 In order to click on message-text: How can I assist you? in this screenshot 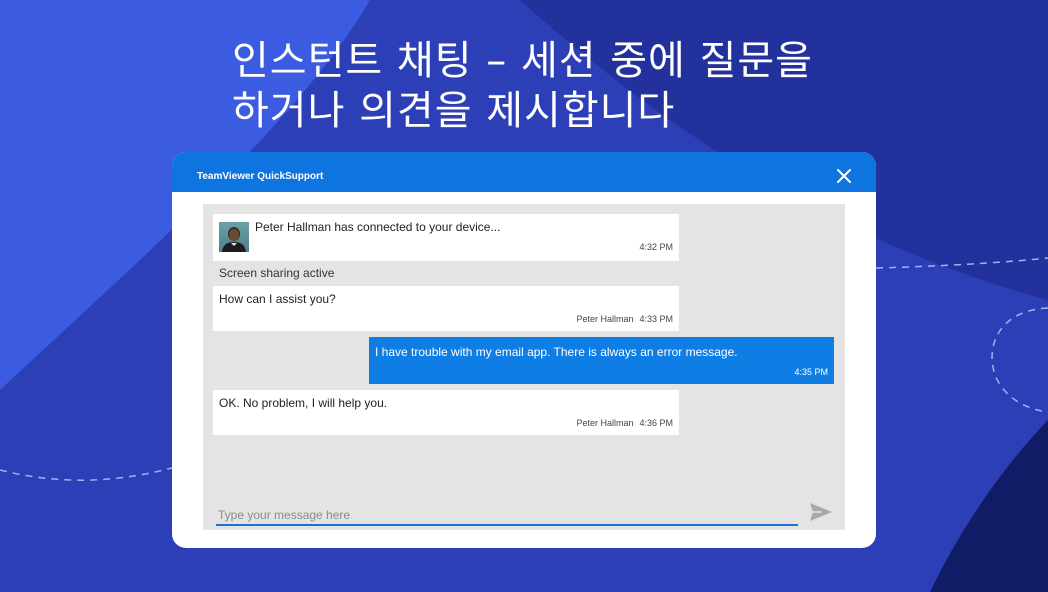, I will do `click(277, 299)`.